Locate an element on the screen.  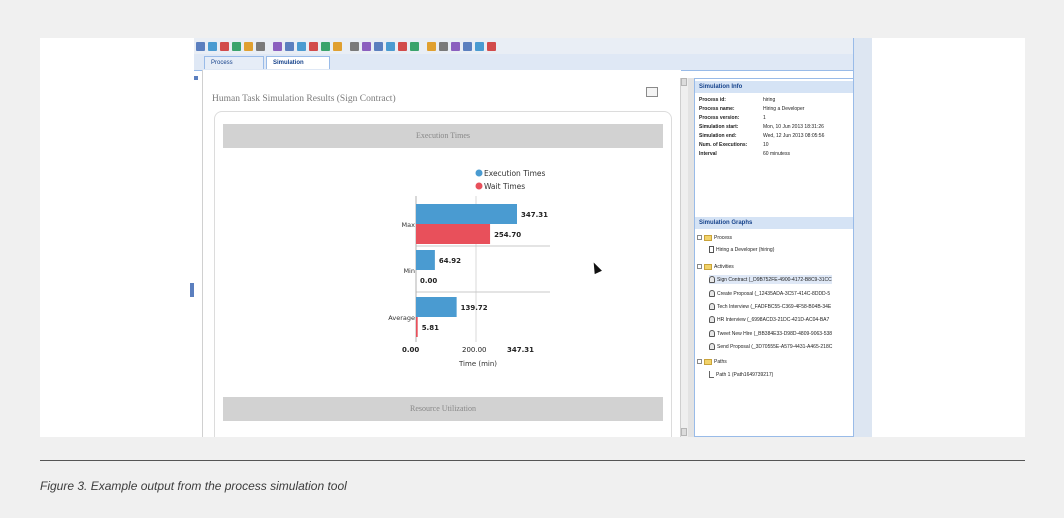
tree-folder-process: Process is located at coordinates (714, 237).